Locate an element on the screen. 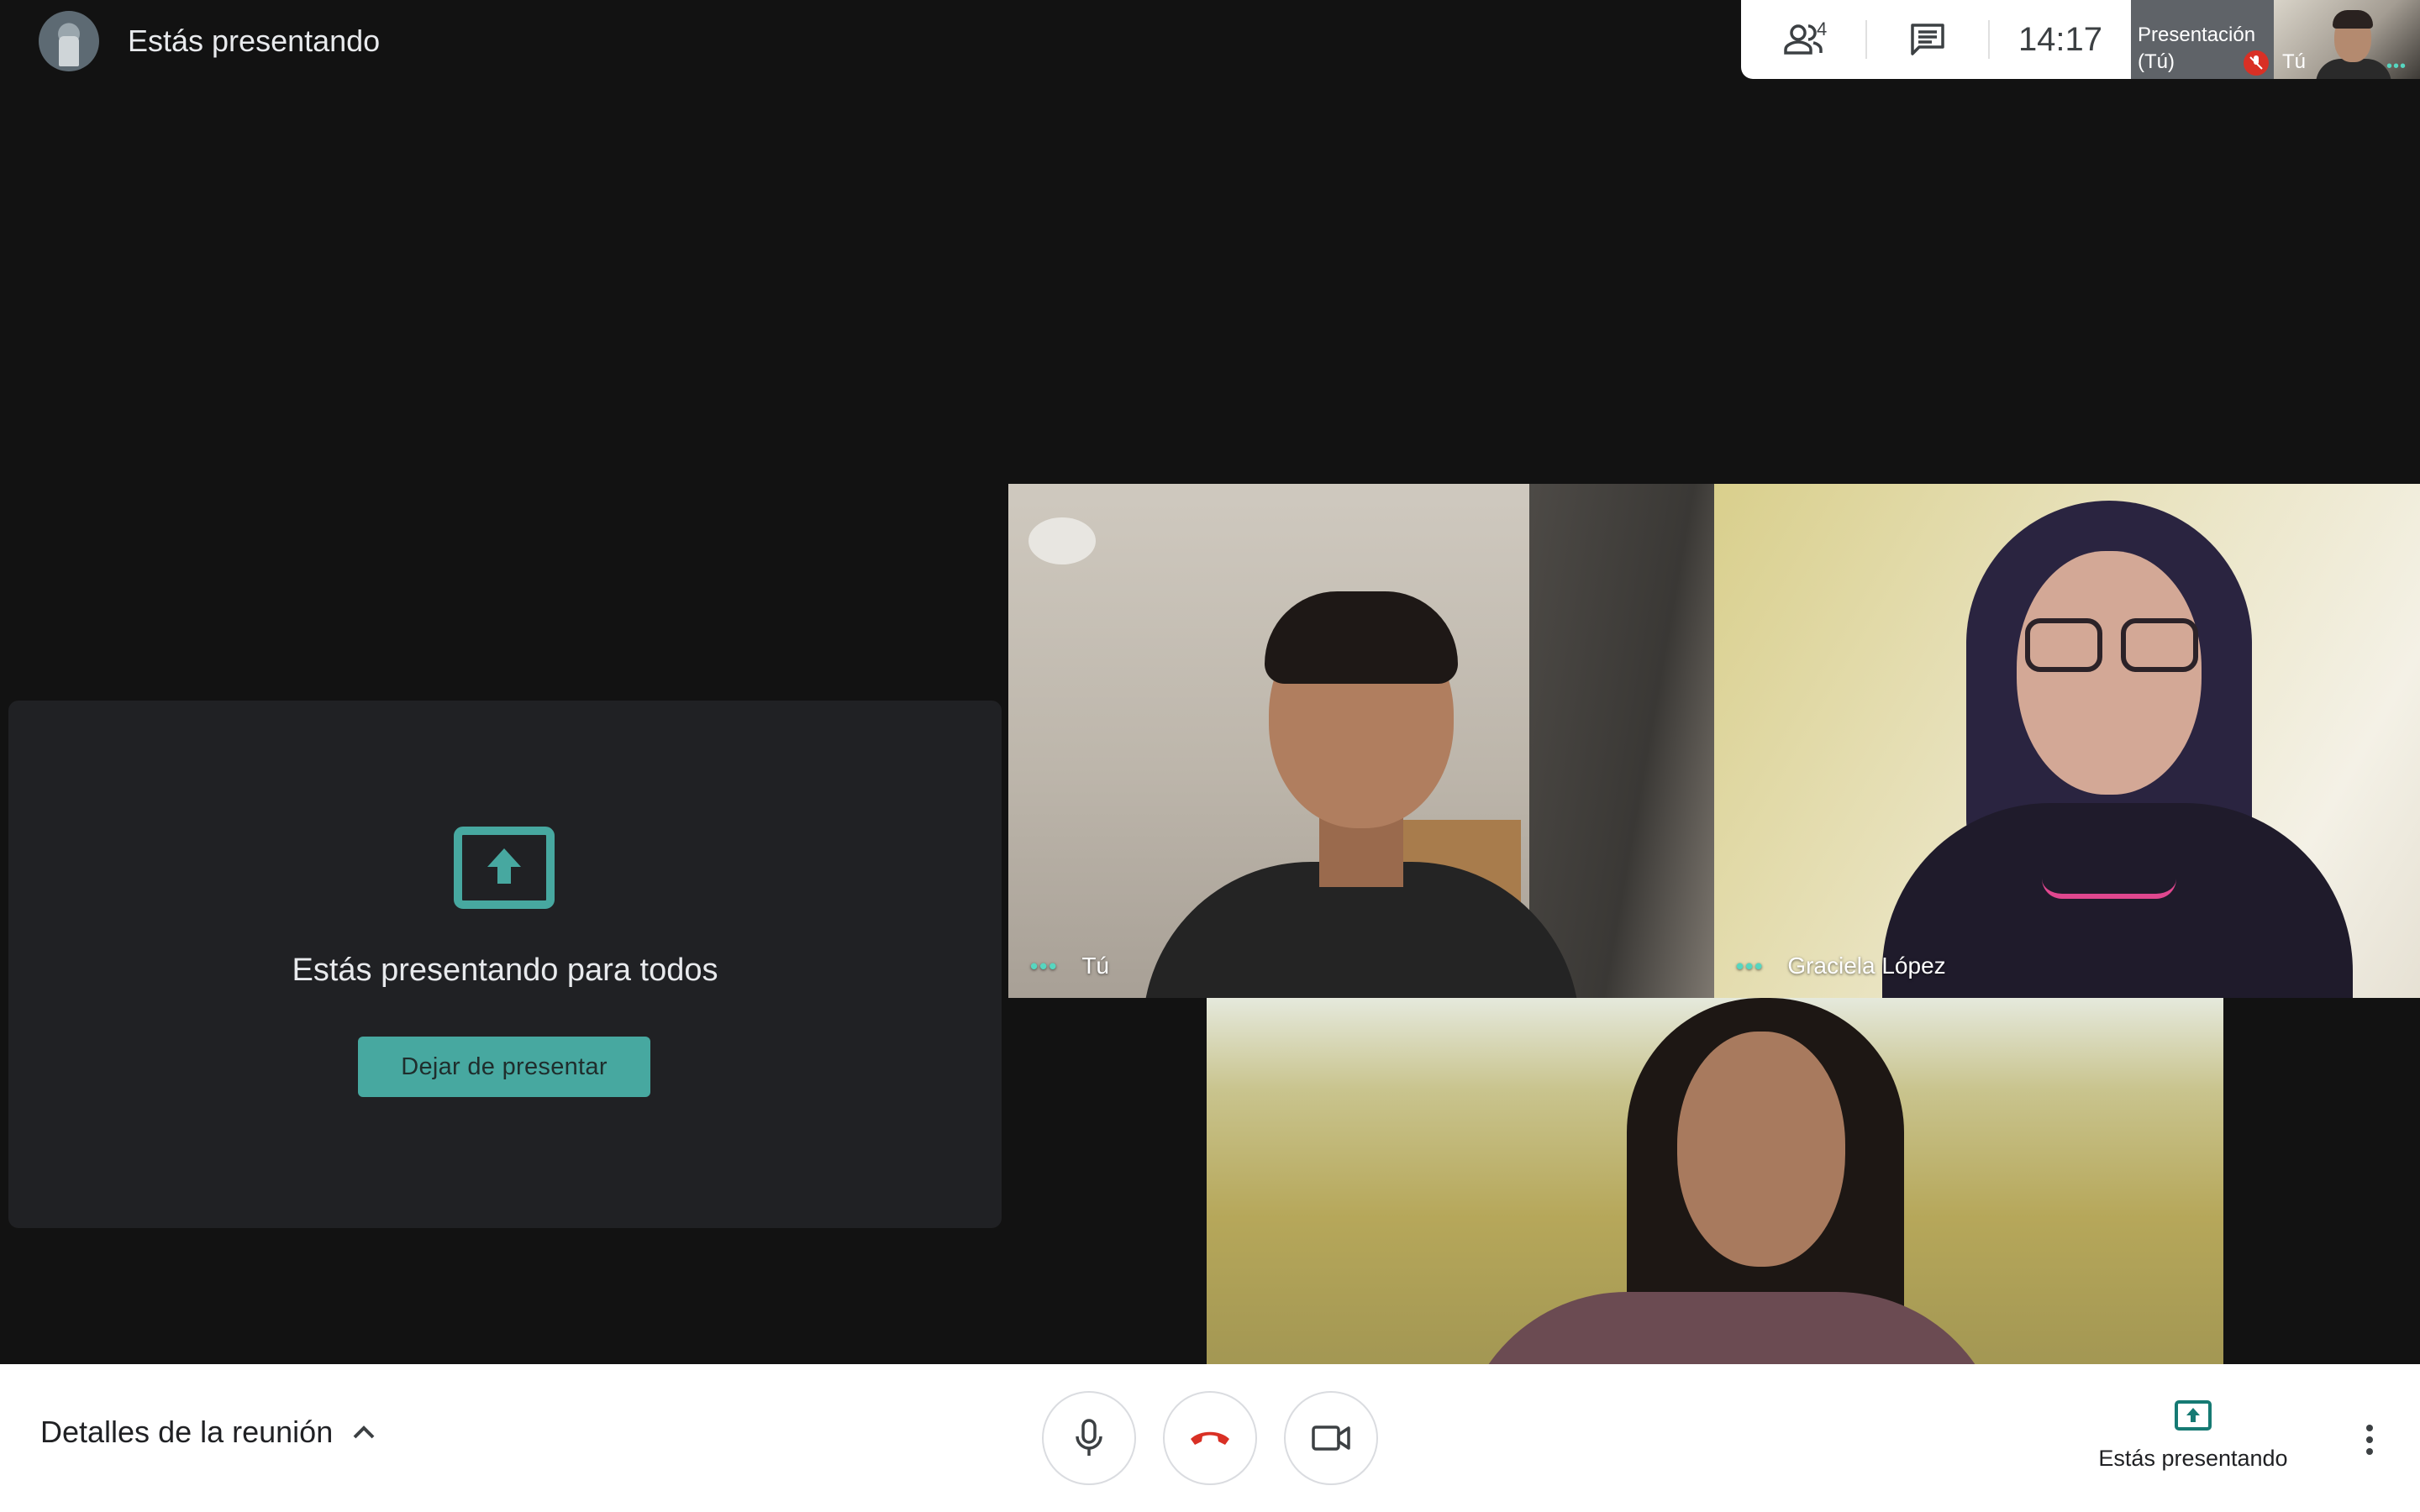 The image size is (2420, 1512). self-thumbnail-hair is located at coordinates (2353, 19).